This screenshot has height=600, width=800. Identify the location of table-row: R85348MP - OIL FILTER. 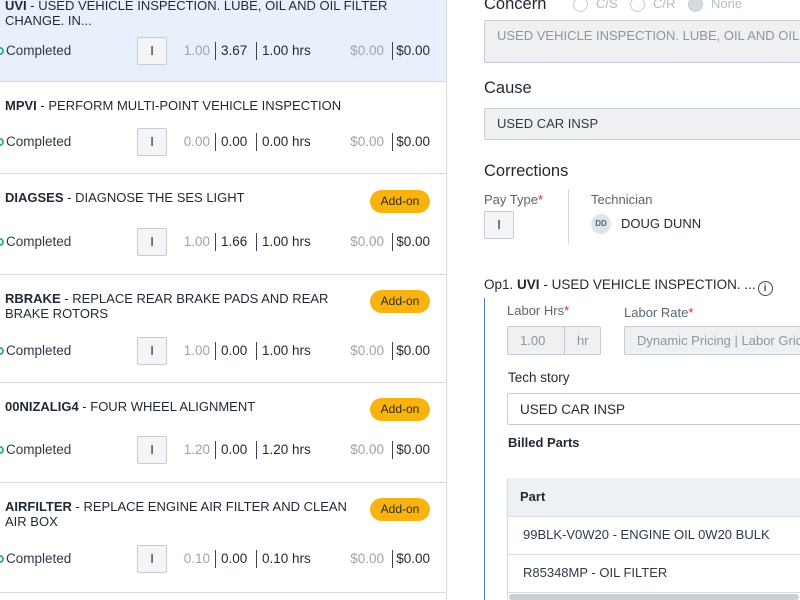
(654, 574).